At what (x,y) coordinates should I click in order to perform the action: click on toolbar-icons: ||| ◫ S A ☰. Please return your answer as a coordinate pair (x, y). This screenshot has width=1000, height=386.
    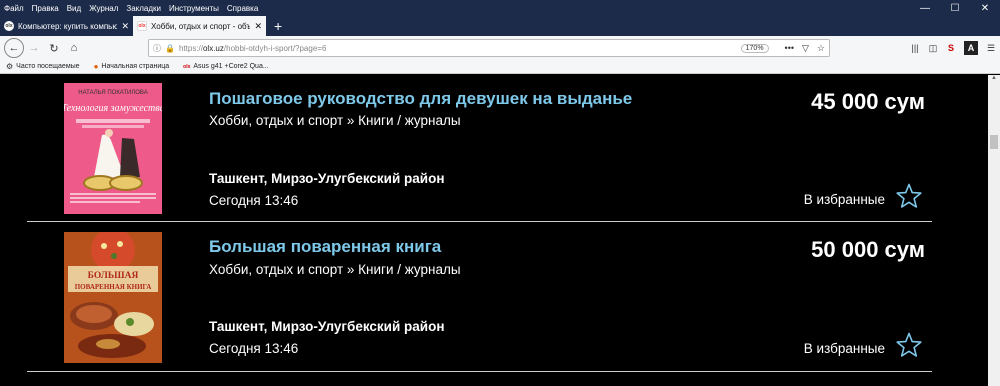
    Looking at the image, I should click on (953, 48).